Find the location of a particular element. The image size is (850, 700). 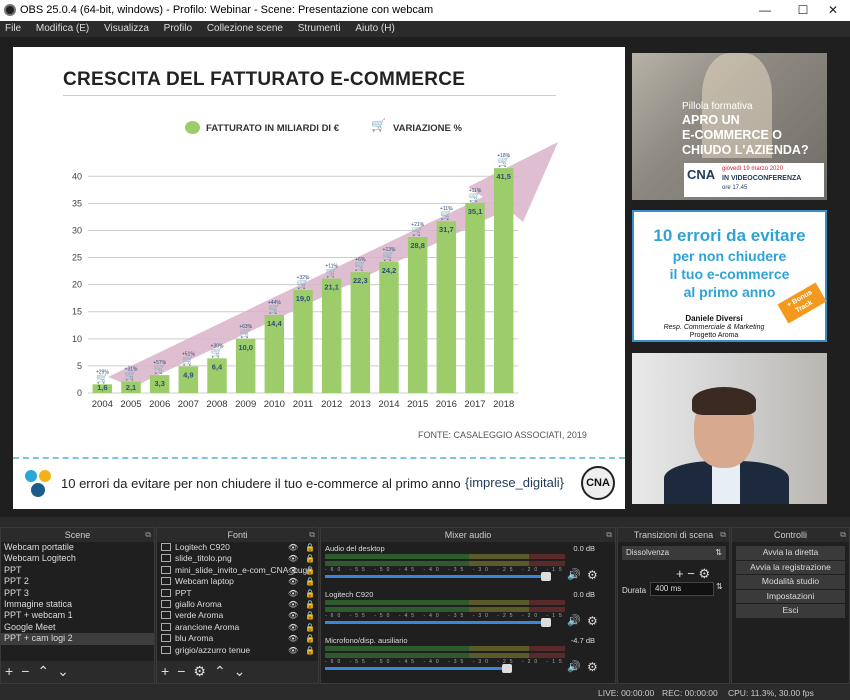

source-item: PPT 👁 🔒 is located at coordinates (237, 593).